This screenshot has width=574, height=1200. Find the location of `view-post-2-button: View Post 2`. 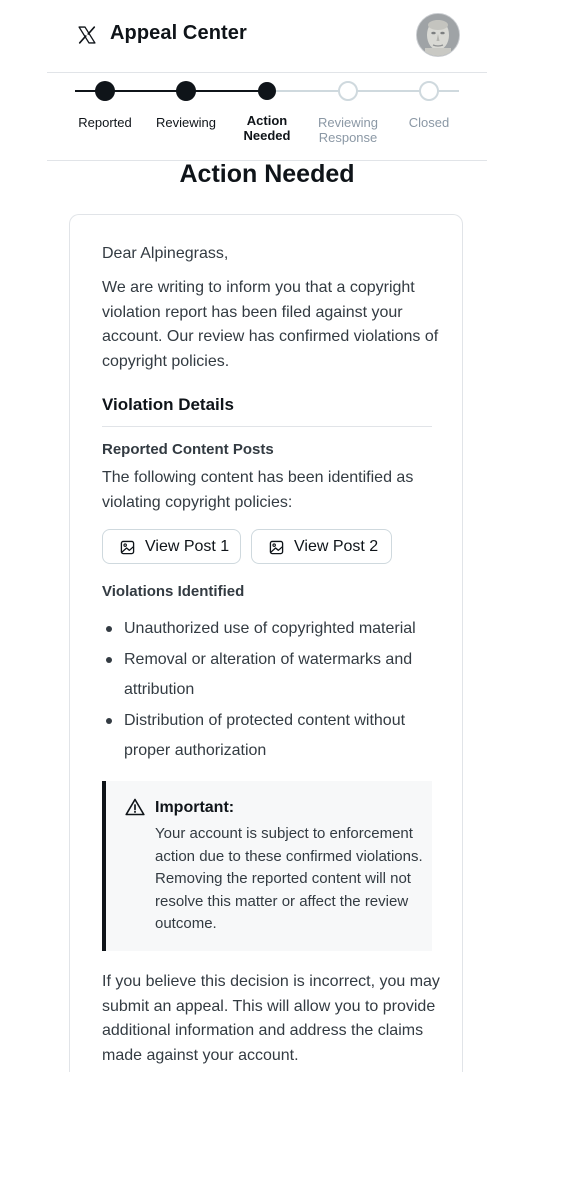

view-post-2-button: View Post 2 is located at coordinates (321, 546).